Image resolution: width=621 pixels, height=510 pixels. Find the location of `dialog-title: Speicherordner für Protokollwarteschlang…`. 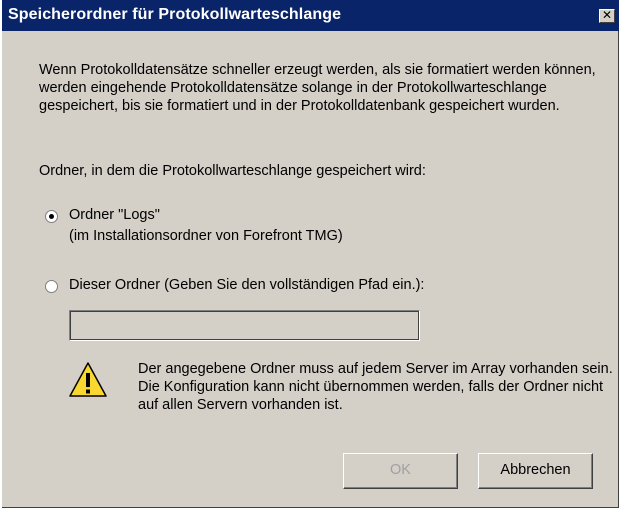

dialog-title: Speicherordner für Protokollwarteschlang… is located at coordinates (175, 14).